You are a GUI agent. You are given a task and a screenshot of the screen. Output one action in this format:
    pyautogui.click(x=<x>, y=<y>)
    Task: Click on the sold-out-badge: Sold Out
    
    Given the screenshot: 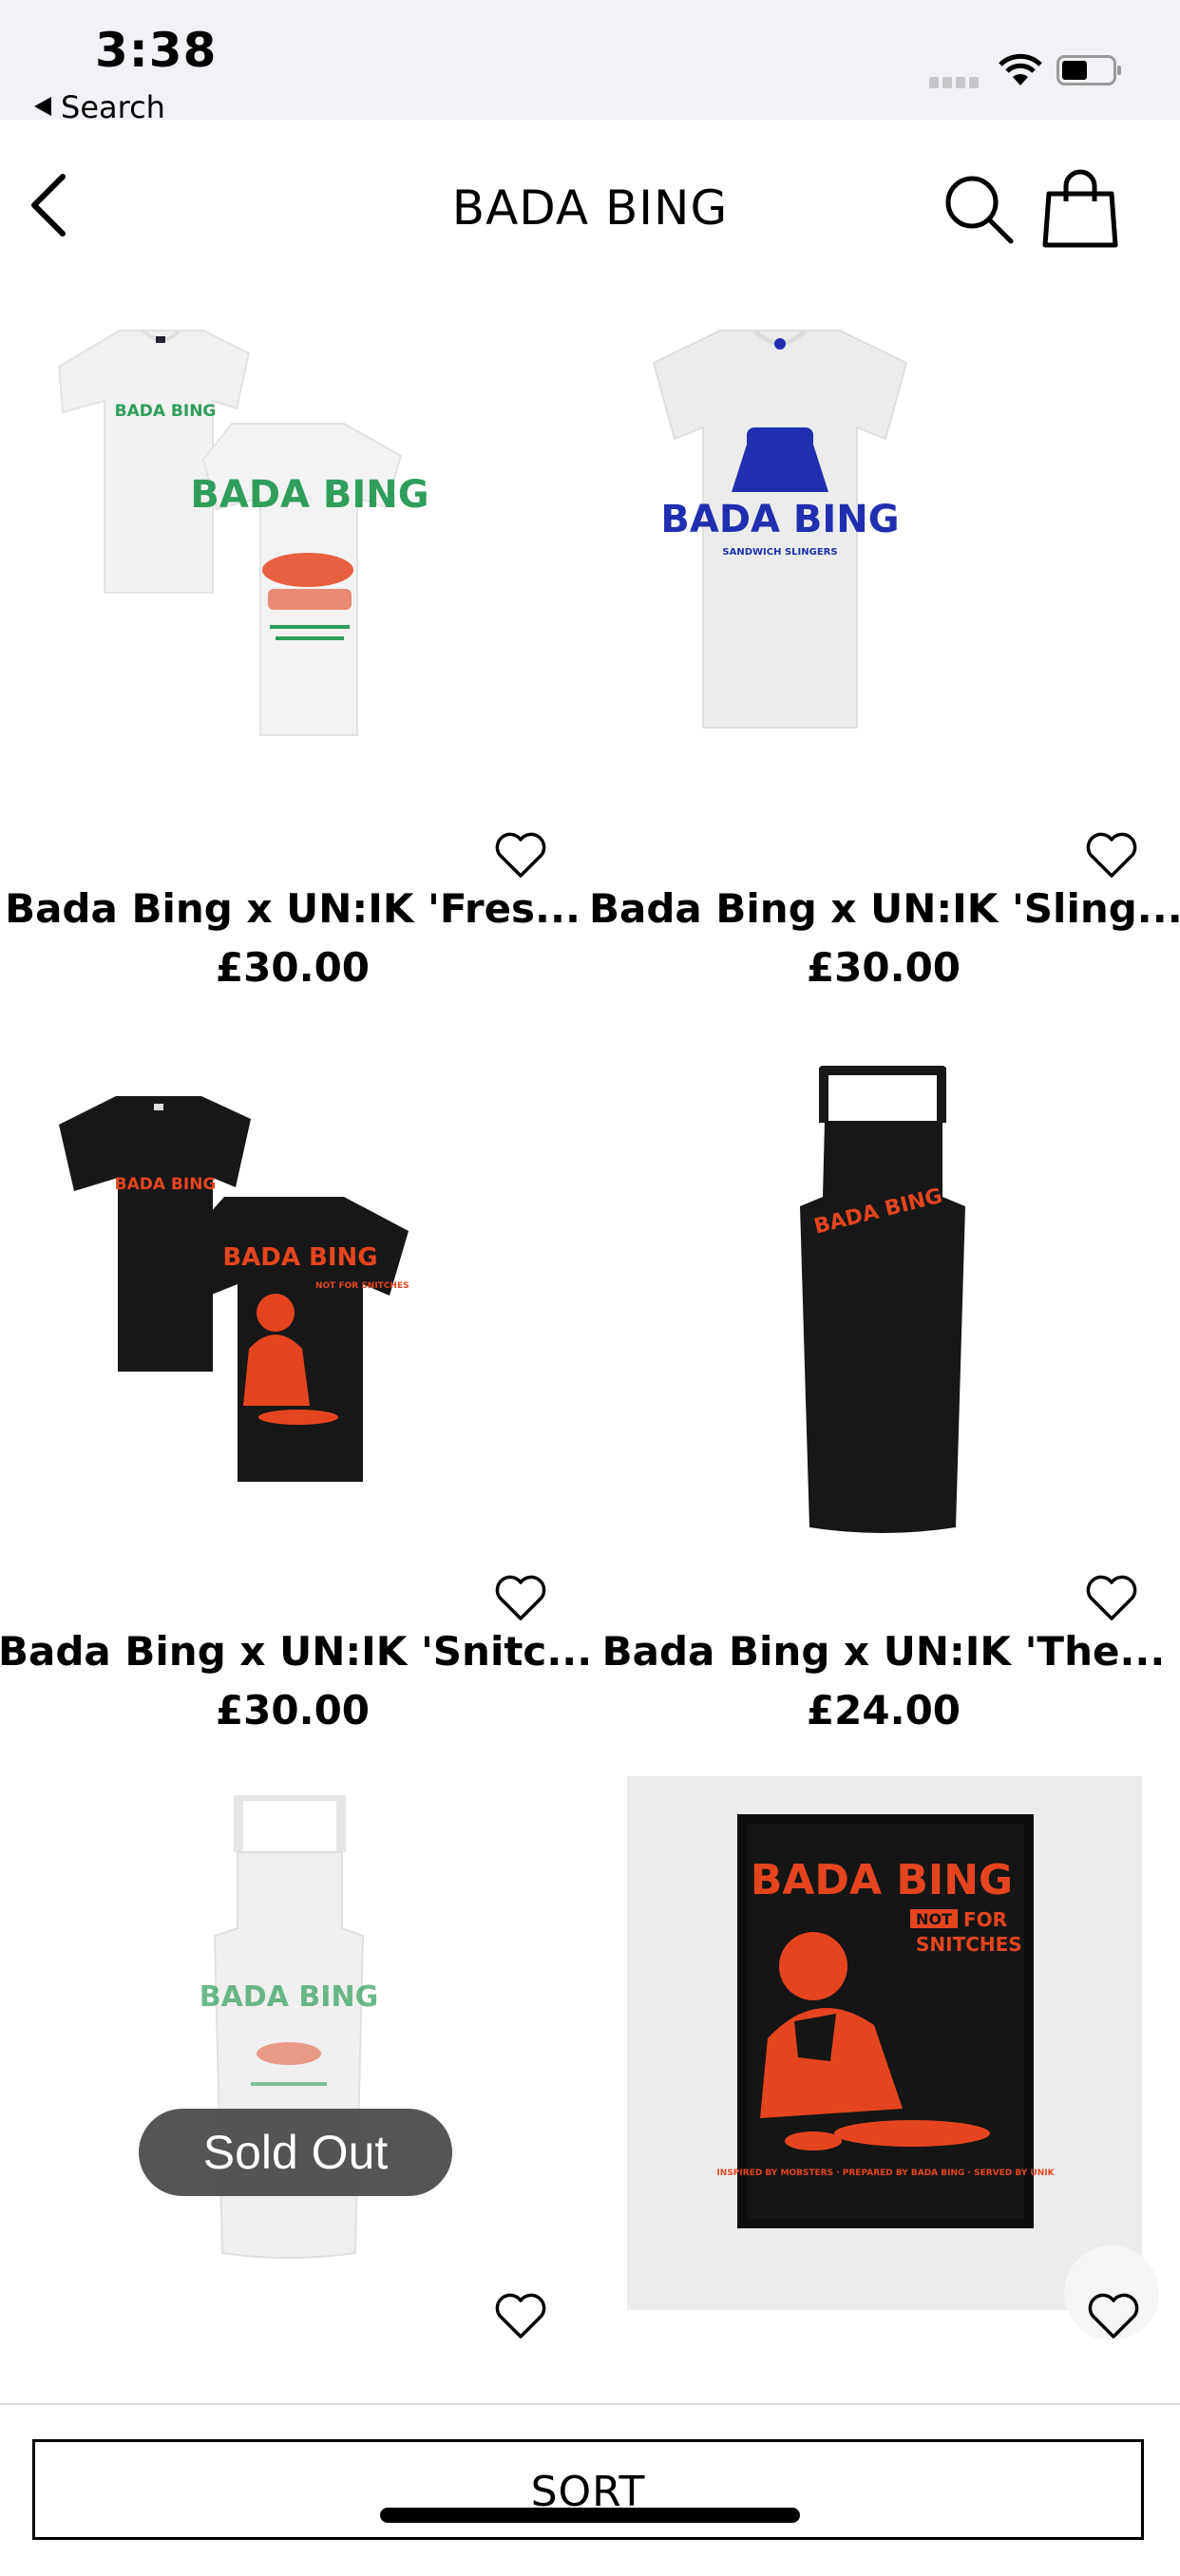 What is the action you would take?
    pyautogui.click(x=295, y=2152)
    